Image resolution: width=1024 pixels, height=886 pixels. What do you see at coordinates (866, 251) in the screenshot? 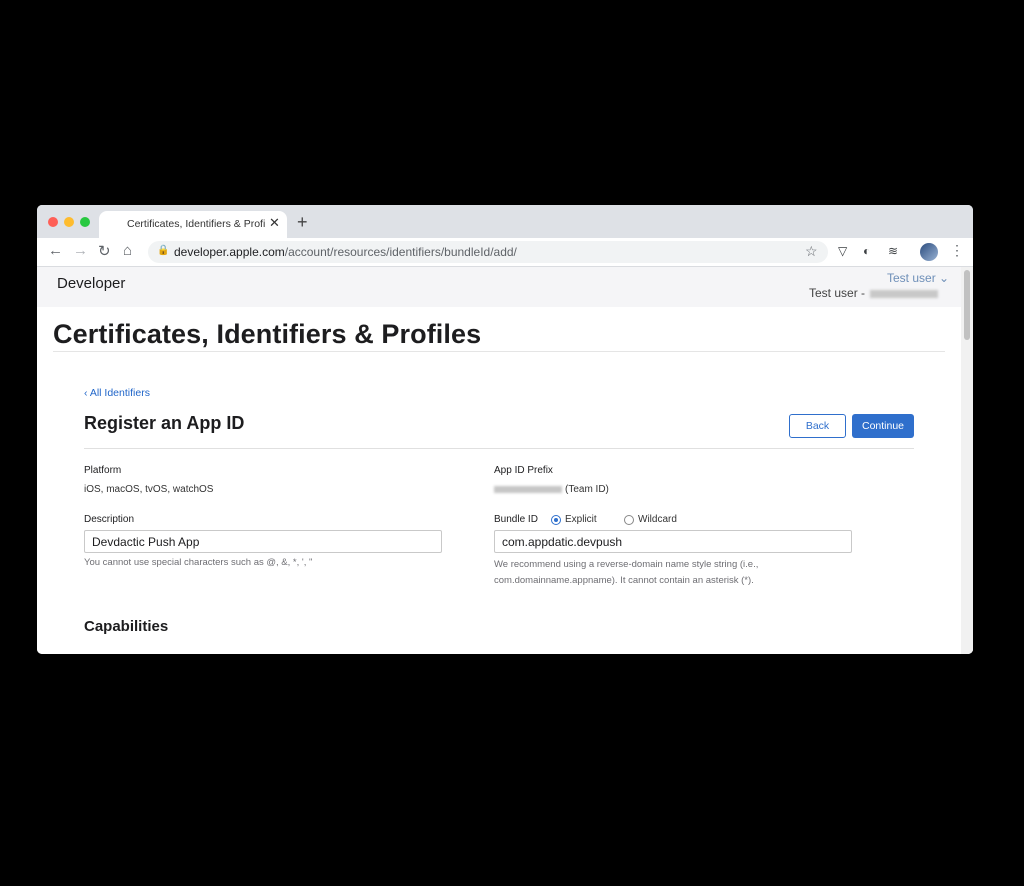
I see `dark-reader-icon: ◐` at bounding box center [866, 251].